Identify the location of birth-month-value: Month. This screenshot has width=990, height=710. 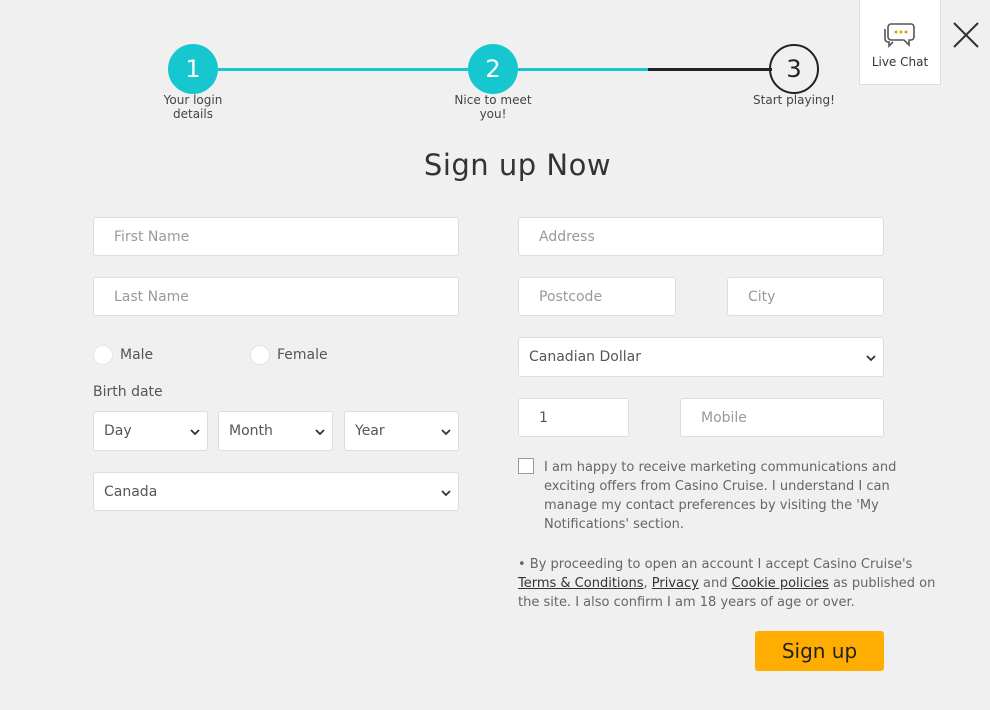
(251, 431).